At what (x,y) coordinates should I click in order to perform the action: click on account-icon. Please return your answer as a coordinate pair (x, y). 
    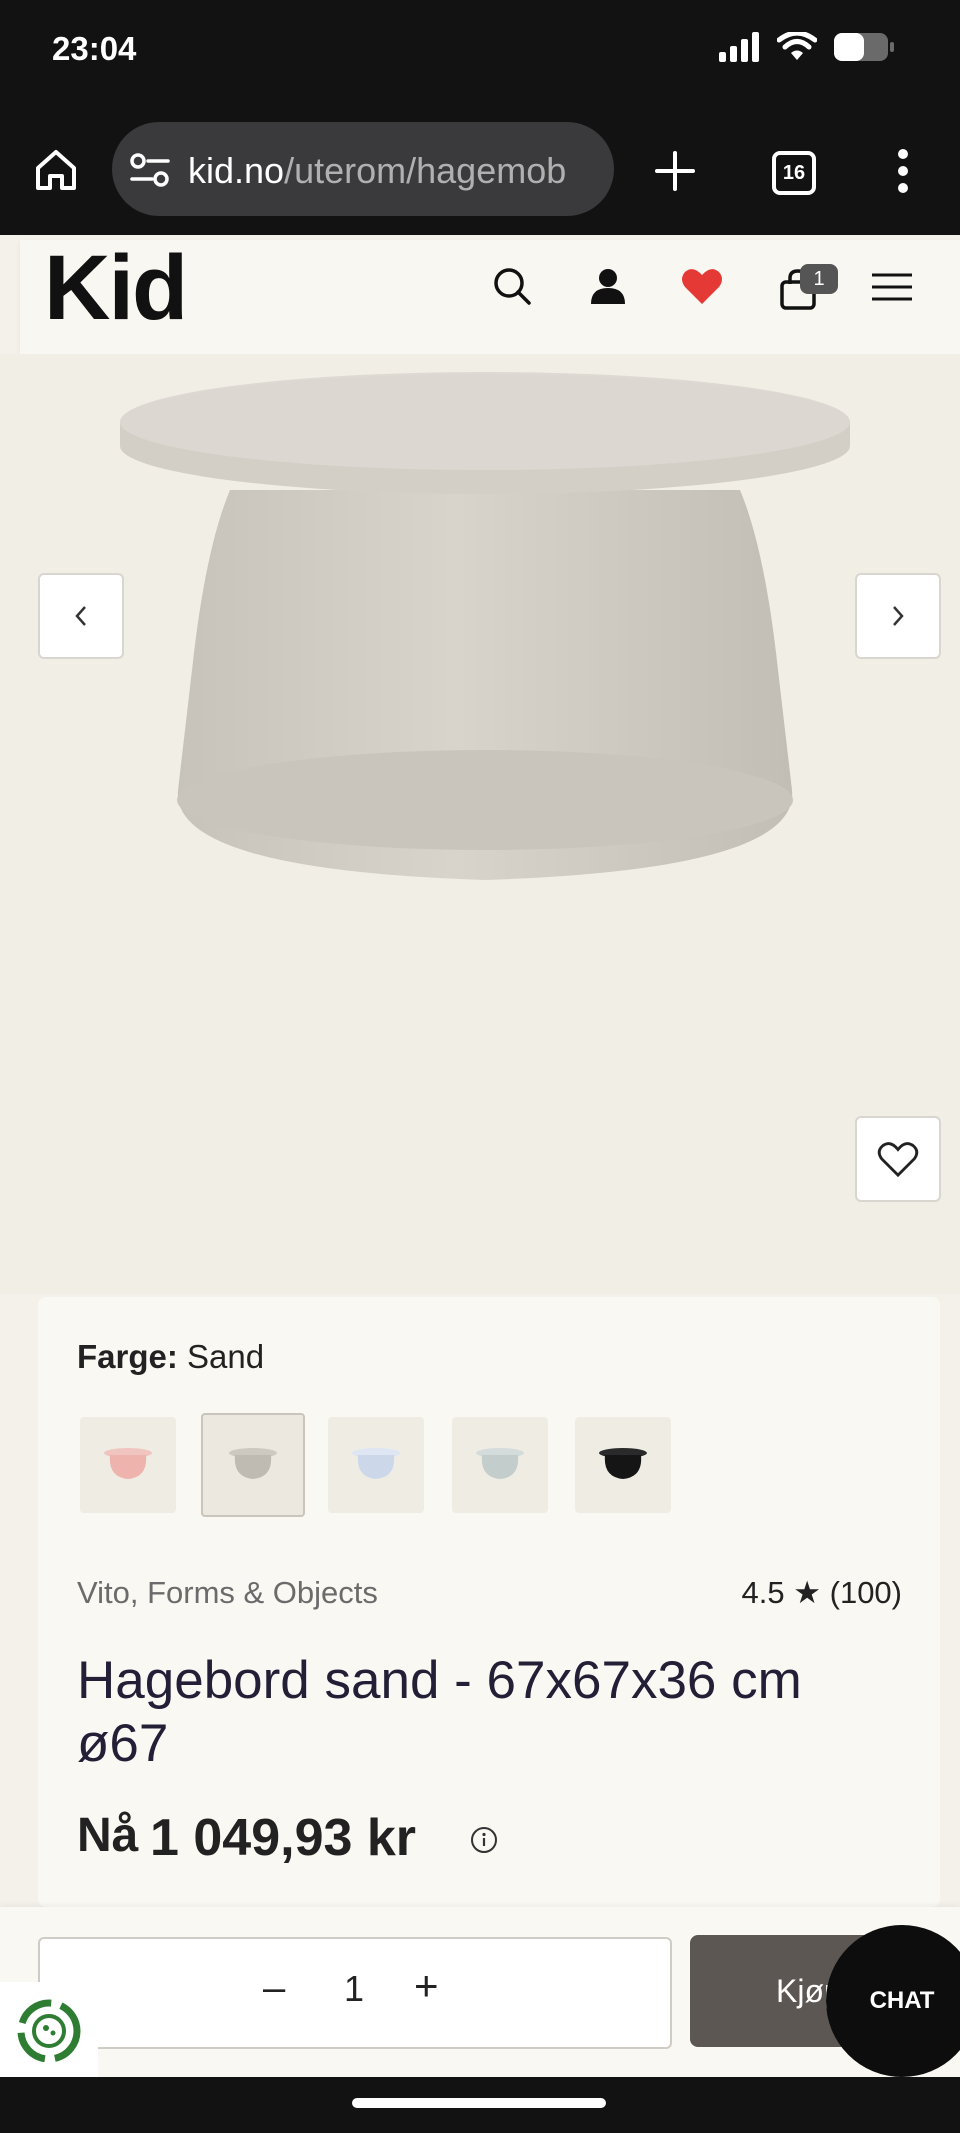
    Looking at the image, I should click on (608, 286).